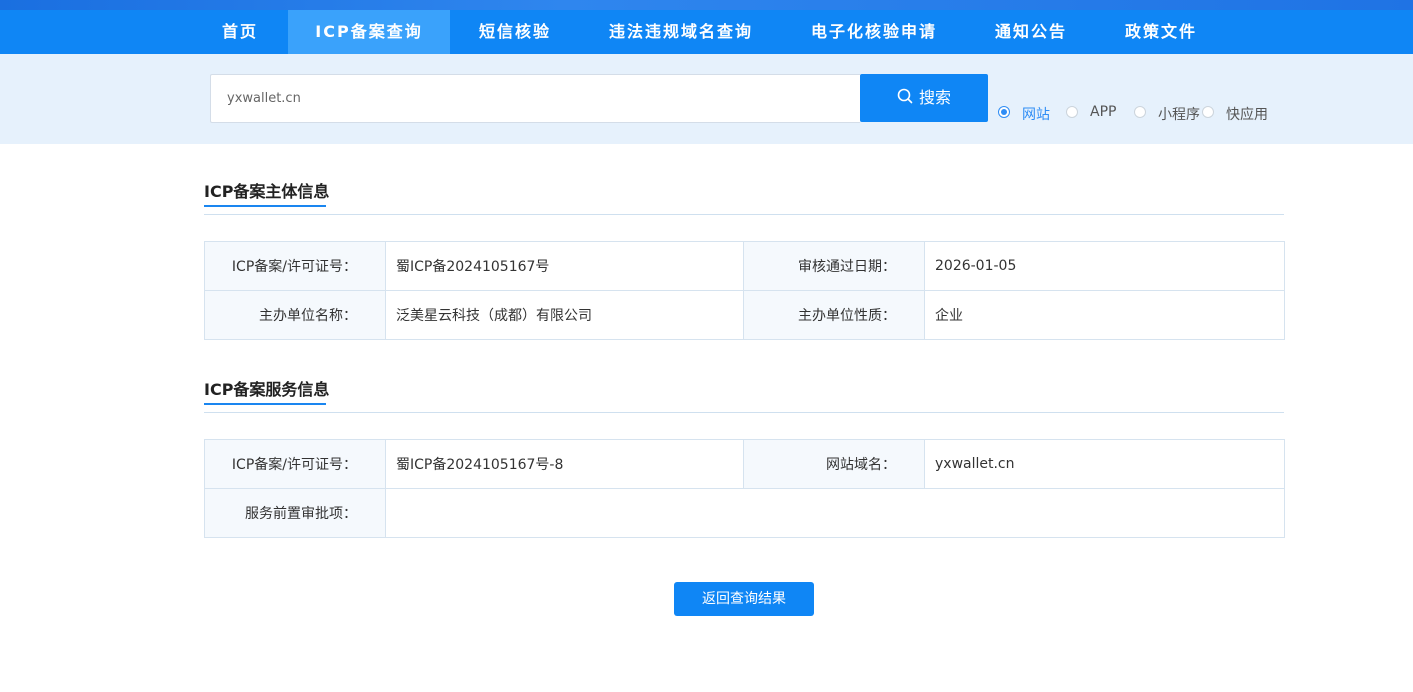 This screenshot has width=1413, height=692. Describe the element at coordinates (706, 5) in the screenshot. I see `top-banner-strip` at that location.